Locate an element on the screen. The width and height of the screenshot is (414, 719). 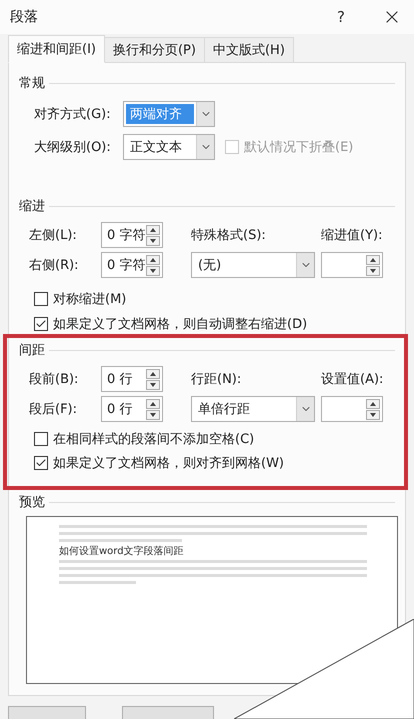
field-label: 大纲级别(O): is located at coordinates (73, 147).